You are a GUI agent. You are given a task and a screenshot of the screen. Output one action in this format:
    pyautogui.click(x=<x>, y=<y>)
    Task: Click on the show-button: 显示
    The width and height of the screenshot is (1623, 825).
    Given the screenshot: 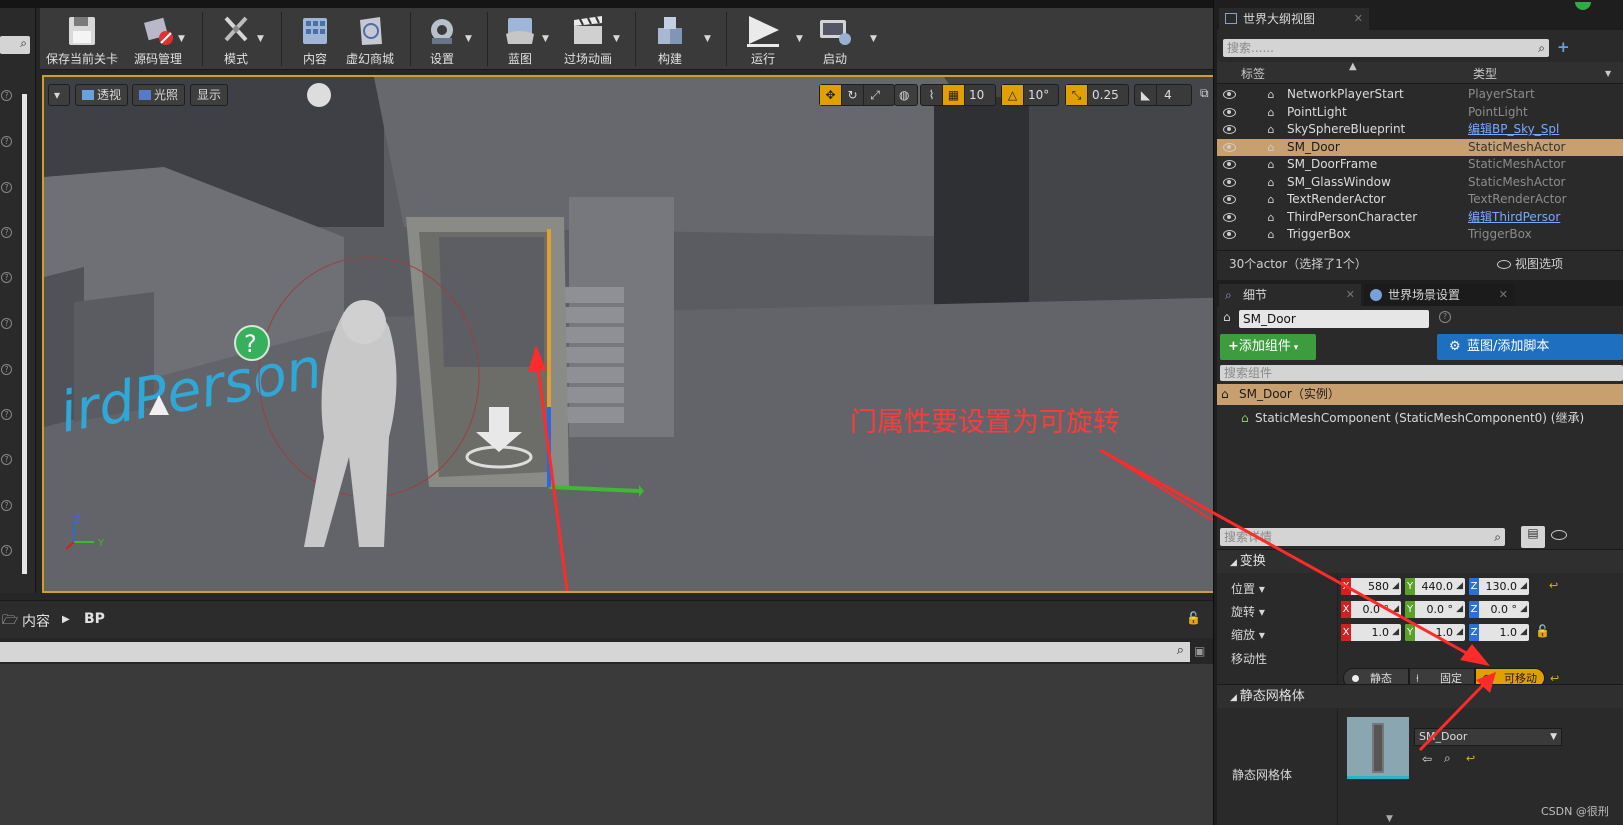 What is the action you would take?
    pyautogui.click(x=209, y=95)
    